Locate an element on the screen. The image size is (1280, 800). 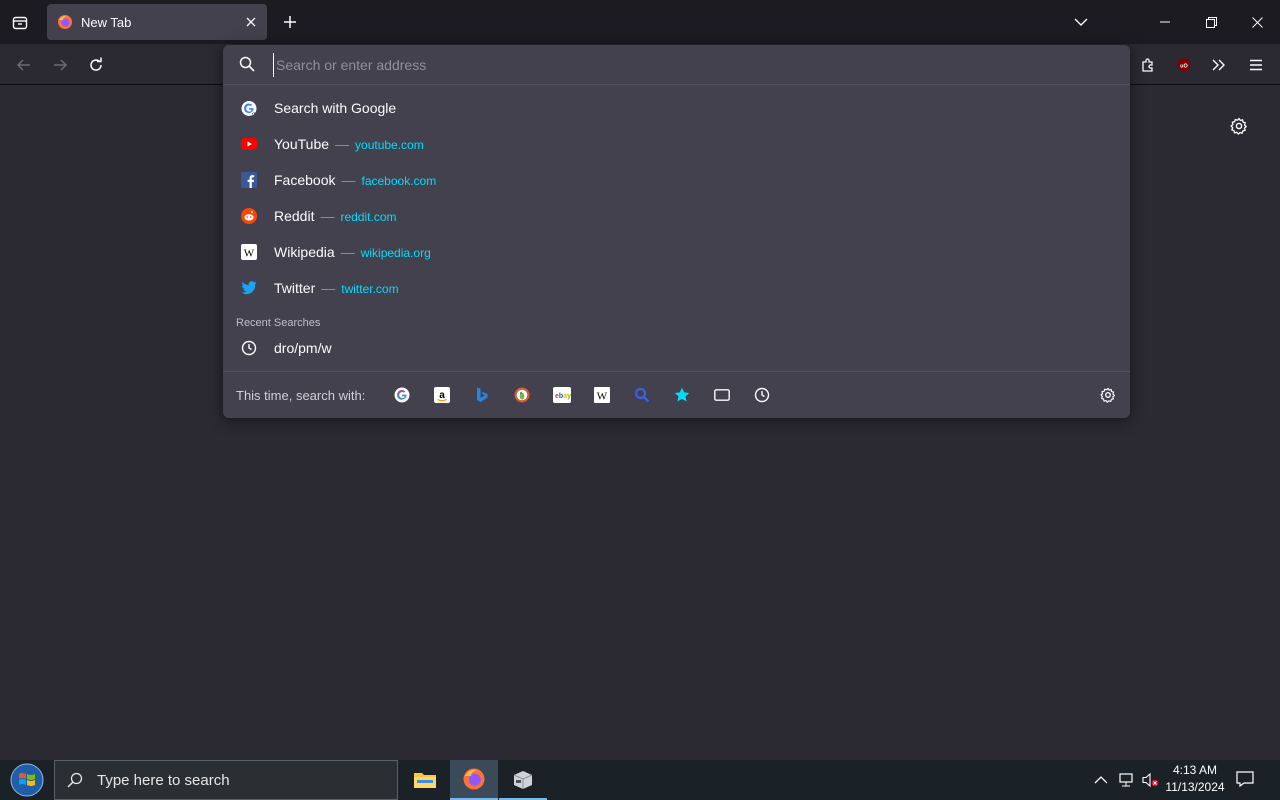
plus-icon is located at coordinates (290, 22).